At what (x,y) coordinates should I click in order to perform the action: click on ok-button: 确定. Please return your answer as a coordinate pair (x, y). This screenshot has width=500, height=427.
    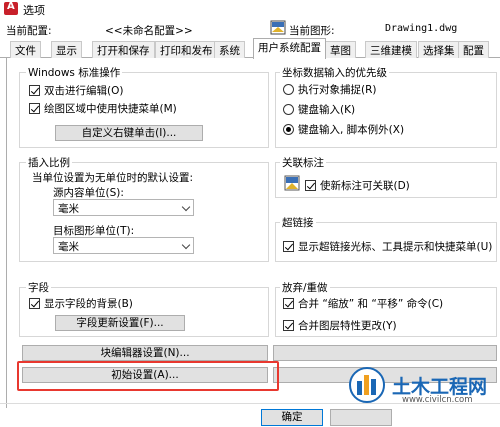
    Looking at the image, I should click on (292, 417).